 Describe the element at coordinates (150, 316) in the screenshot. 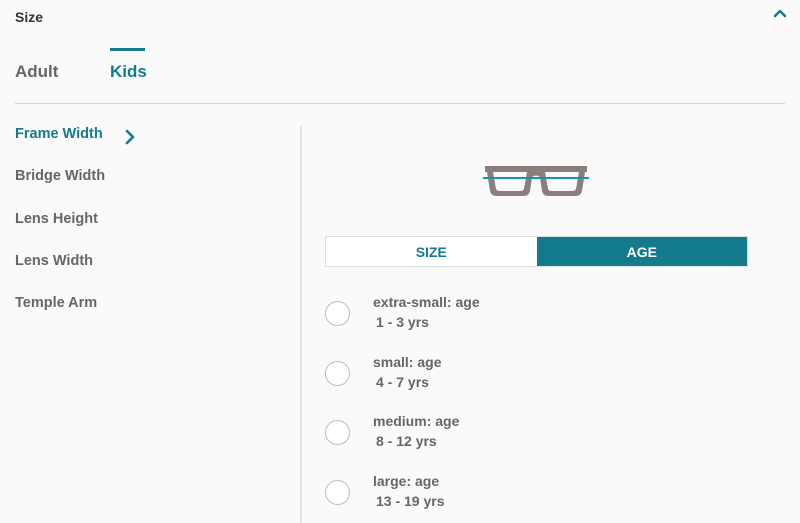

I see `sidebar-item-temple-arm: Temple Arm` at that location.